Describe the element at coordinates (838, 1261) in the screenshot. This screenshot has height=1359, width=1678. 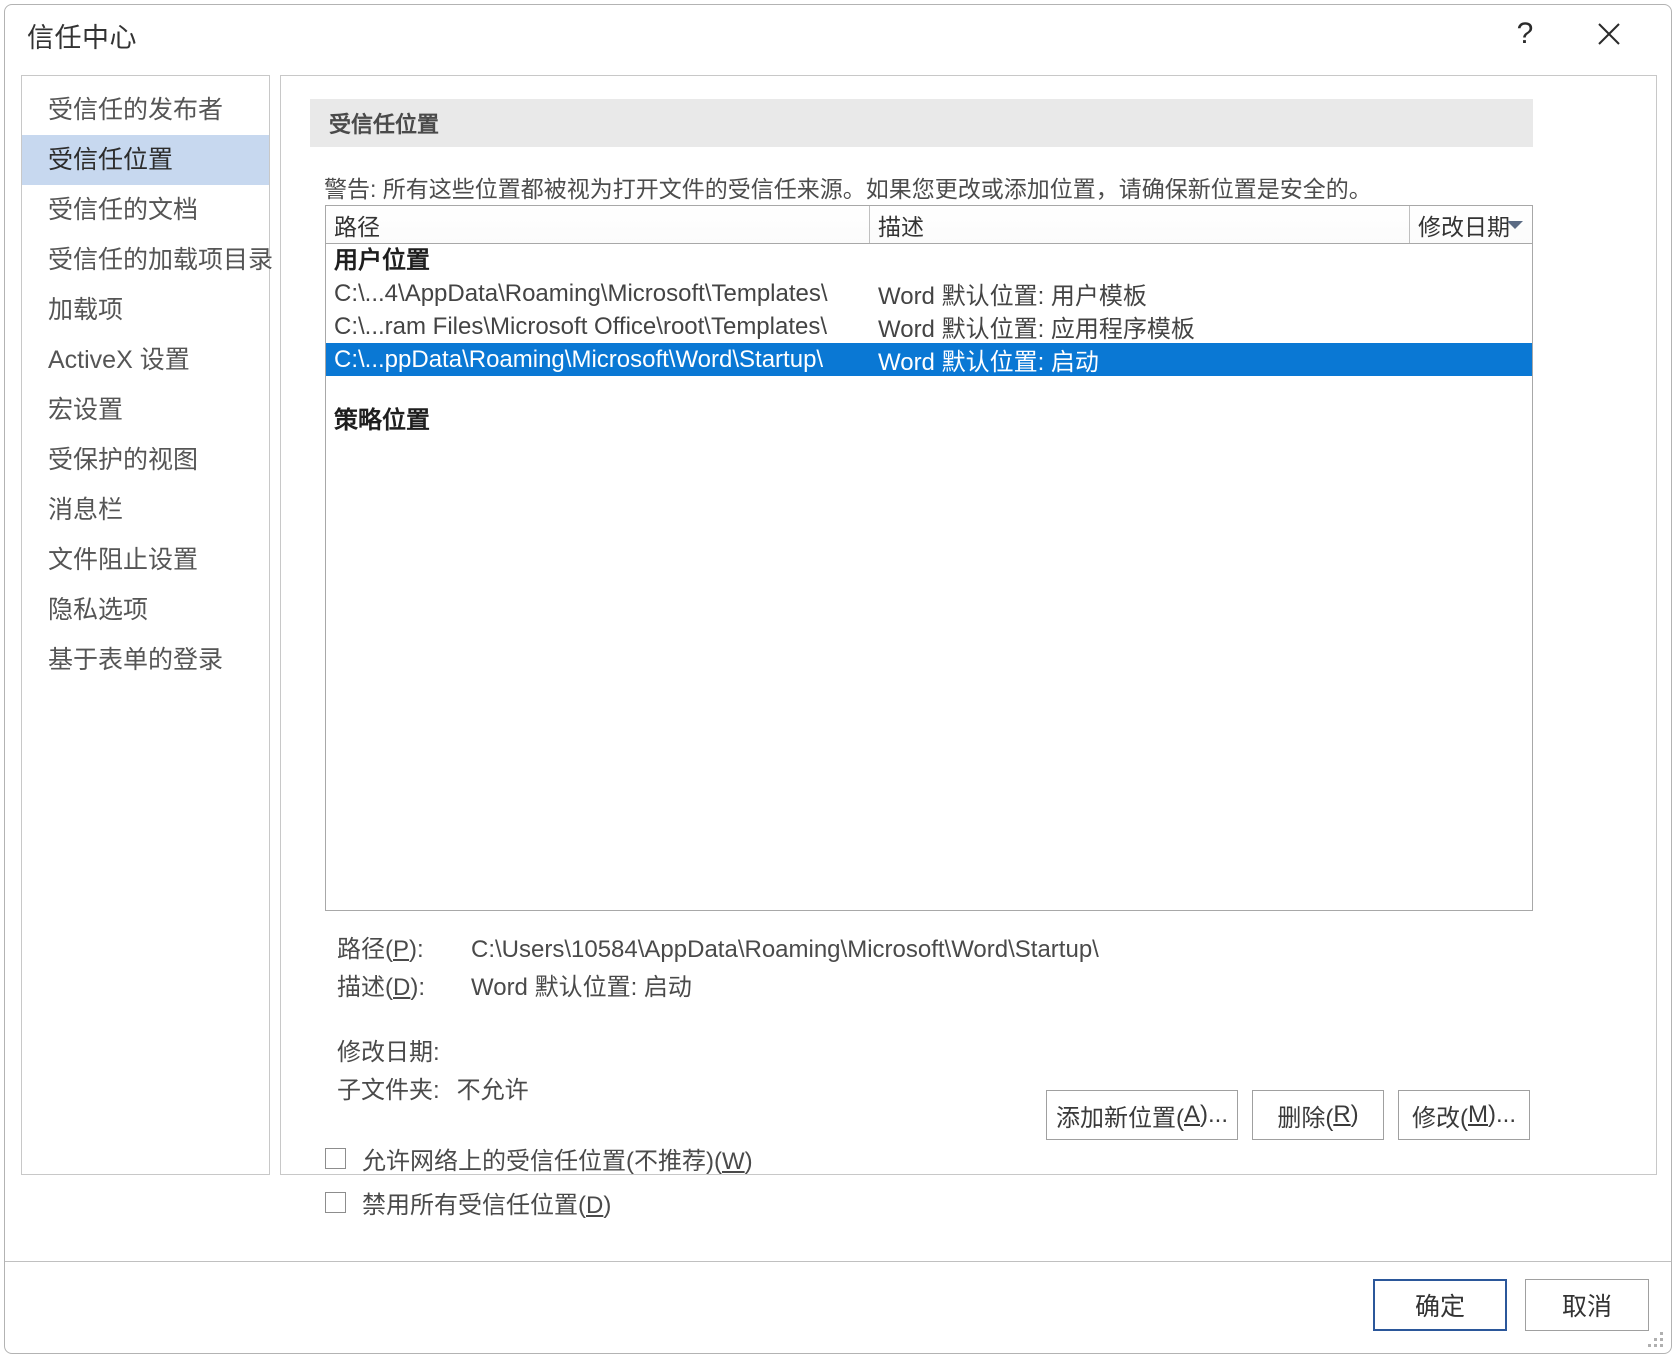
I see `footer-divider` at that location.